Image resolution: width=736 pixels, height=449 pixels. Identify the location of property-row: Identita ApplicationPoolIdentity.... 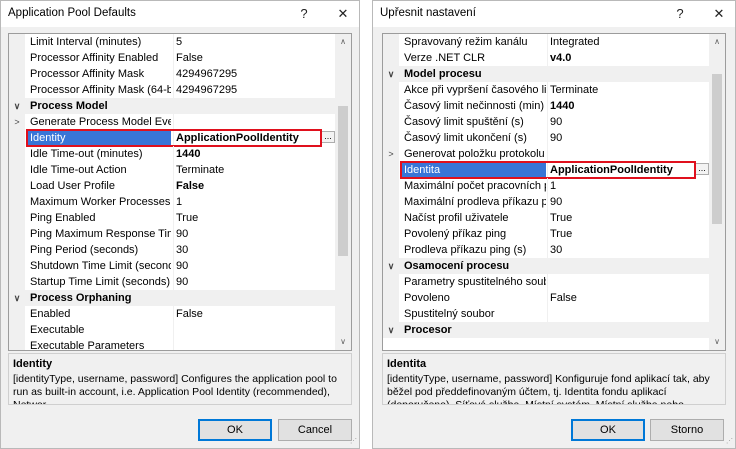
(546, 170).